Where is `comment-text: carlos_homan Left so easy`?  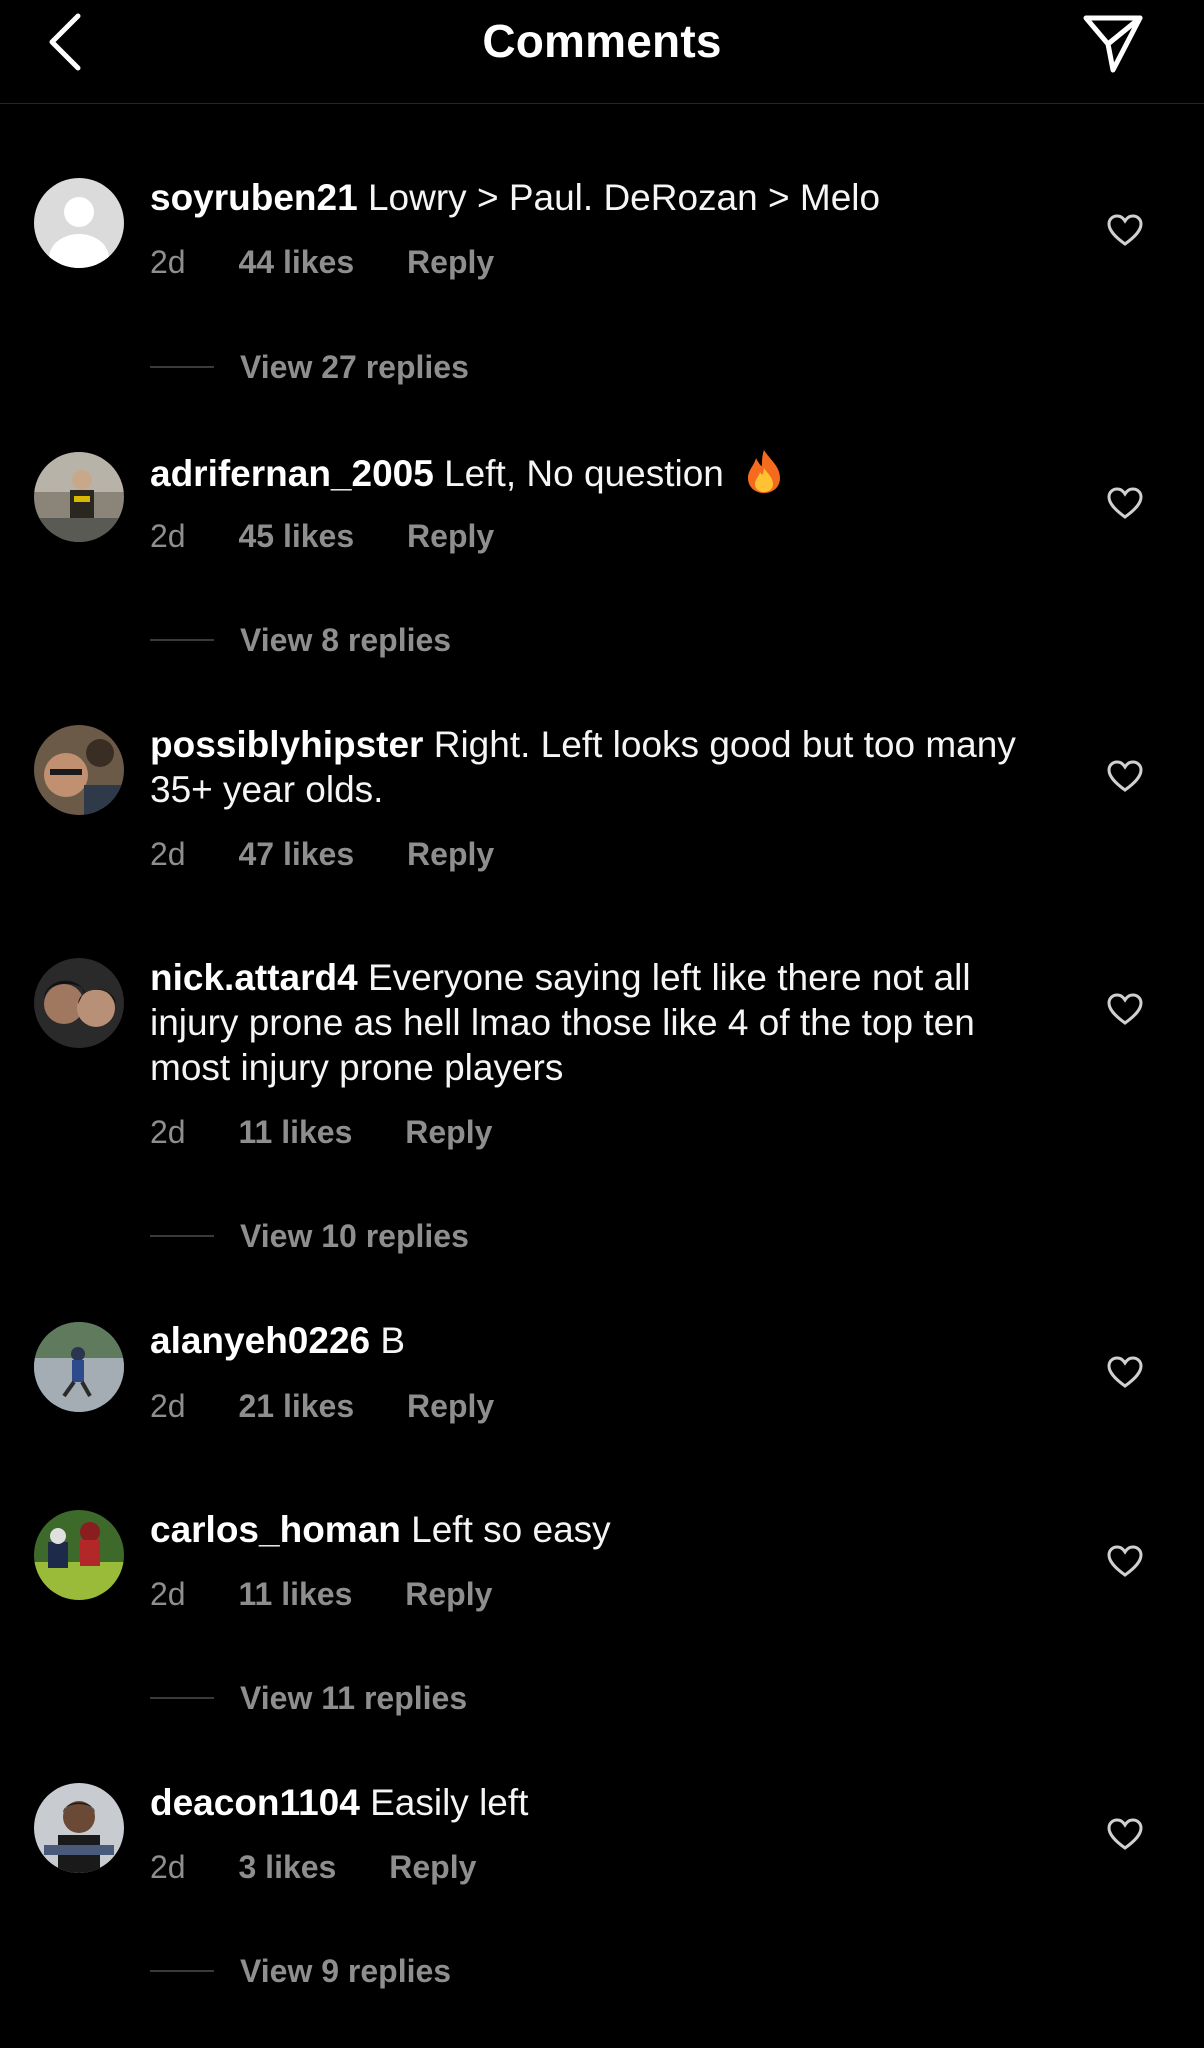 comment-text: carlos_homan Left so easy is located at coordinates (590, 1529).